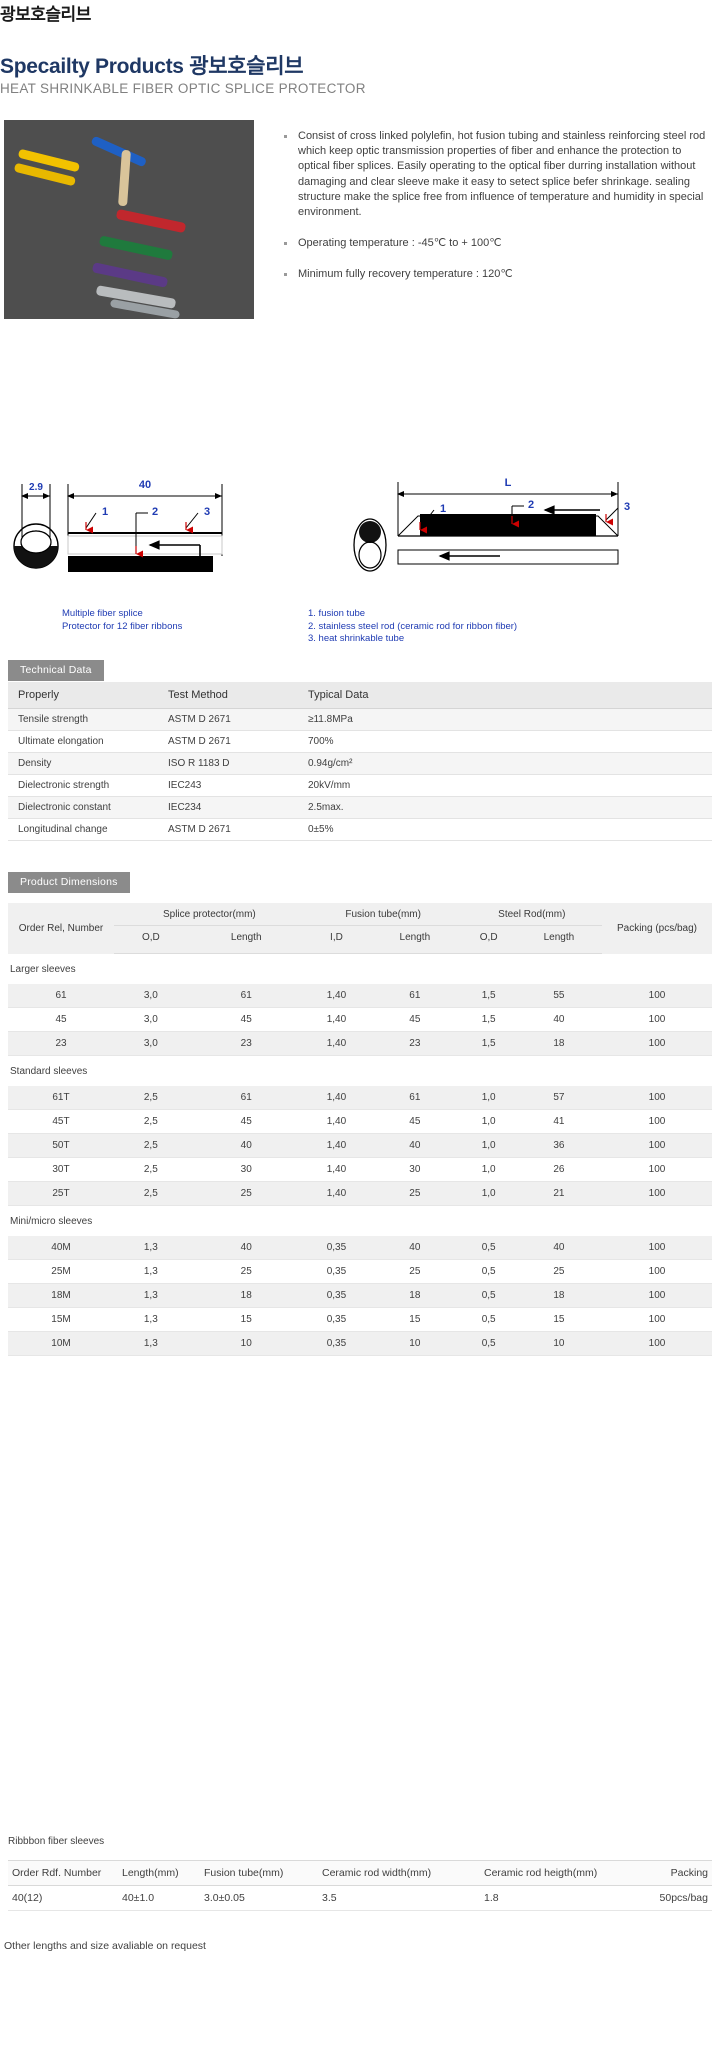 Image resolution: width=720 pixels, height=2071 pixels. What do you see at coordinates (61, 1121) in the screenshot?
I see `cell-order-ref: 45T` at bounding box center [61, 1121].